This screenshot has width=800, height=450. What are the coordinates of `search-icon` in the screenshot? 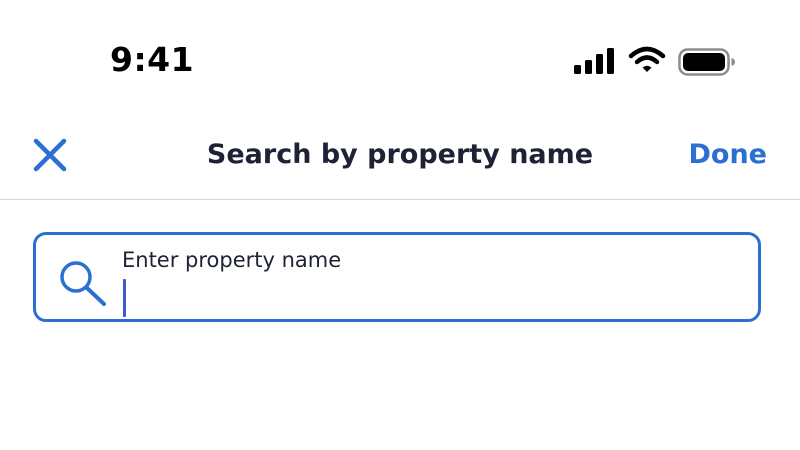 It's located at (83, 283).